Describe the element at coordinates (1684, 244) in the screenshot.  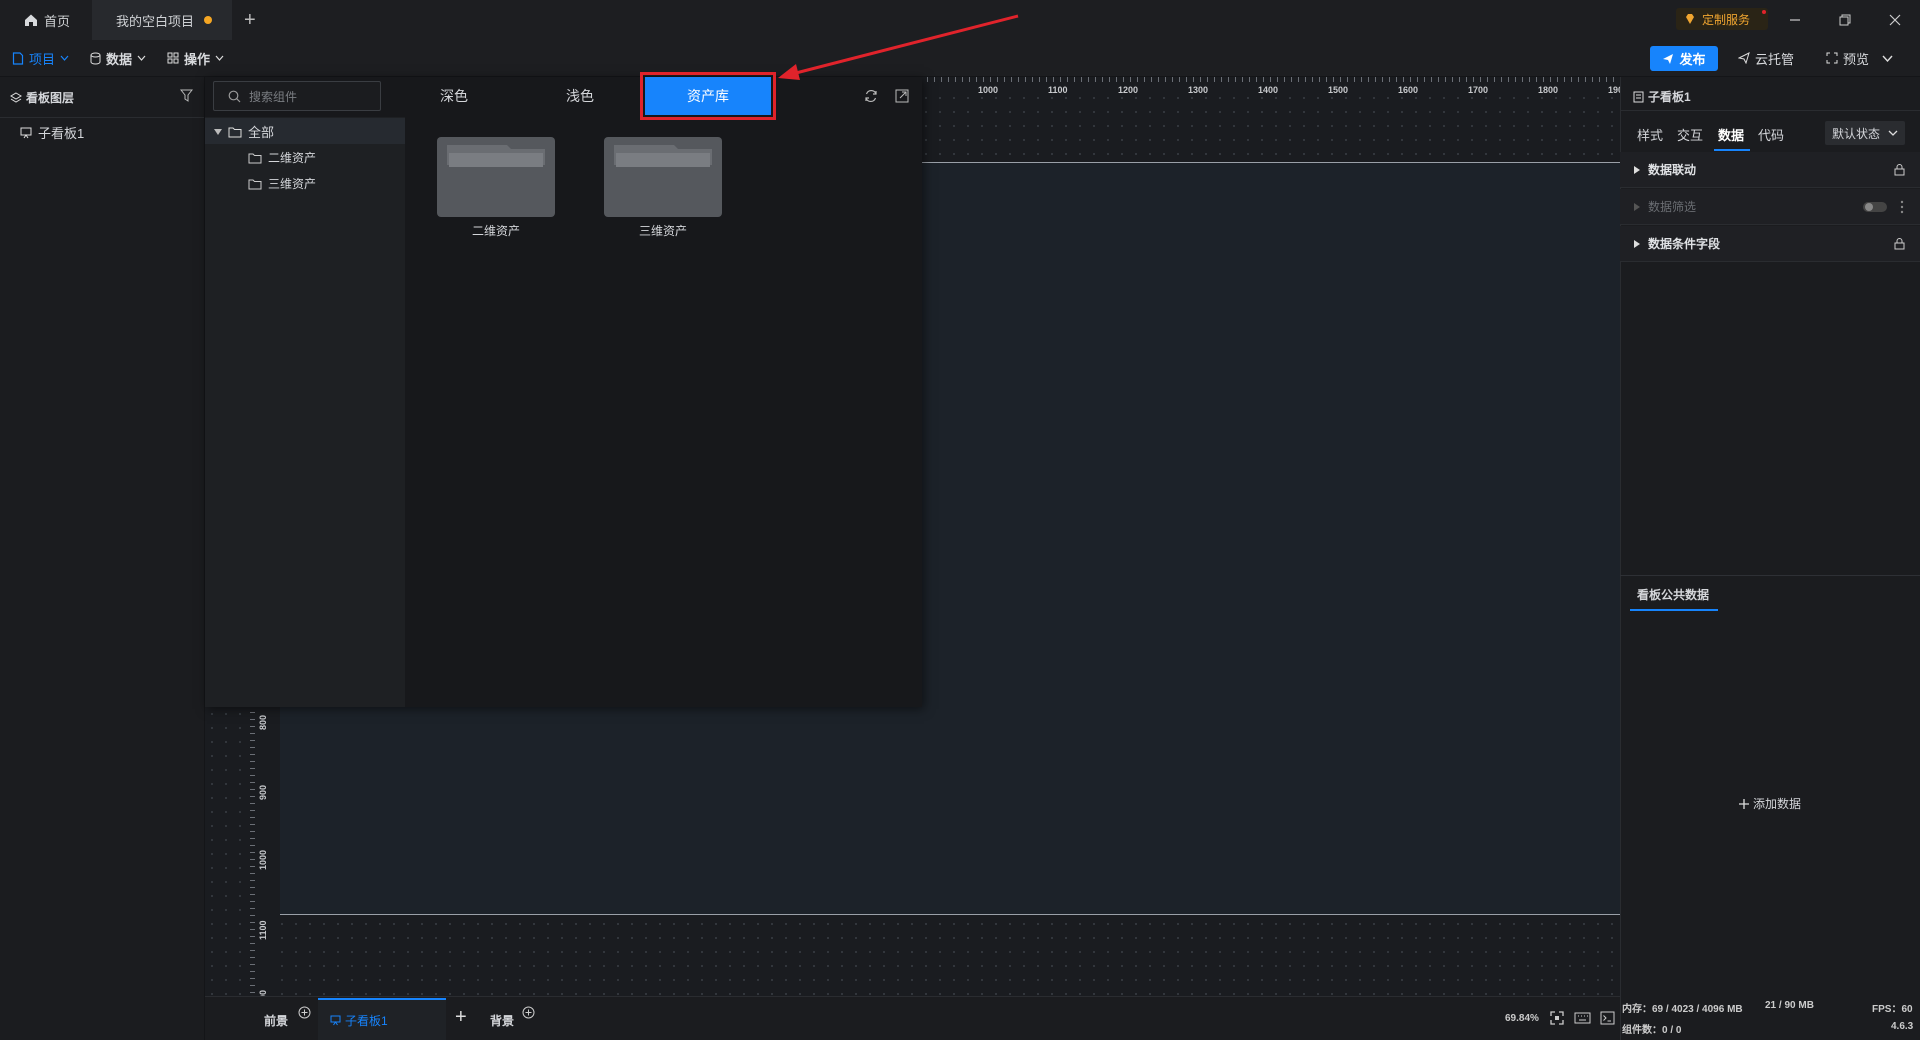
I see `data-condition-label: 数据条件字段` at that location.